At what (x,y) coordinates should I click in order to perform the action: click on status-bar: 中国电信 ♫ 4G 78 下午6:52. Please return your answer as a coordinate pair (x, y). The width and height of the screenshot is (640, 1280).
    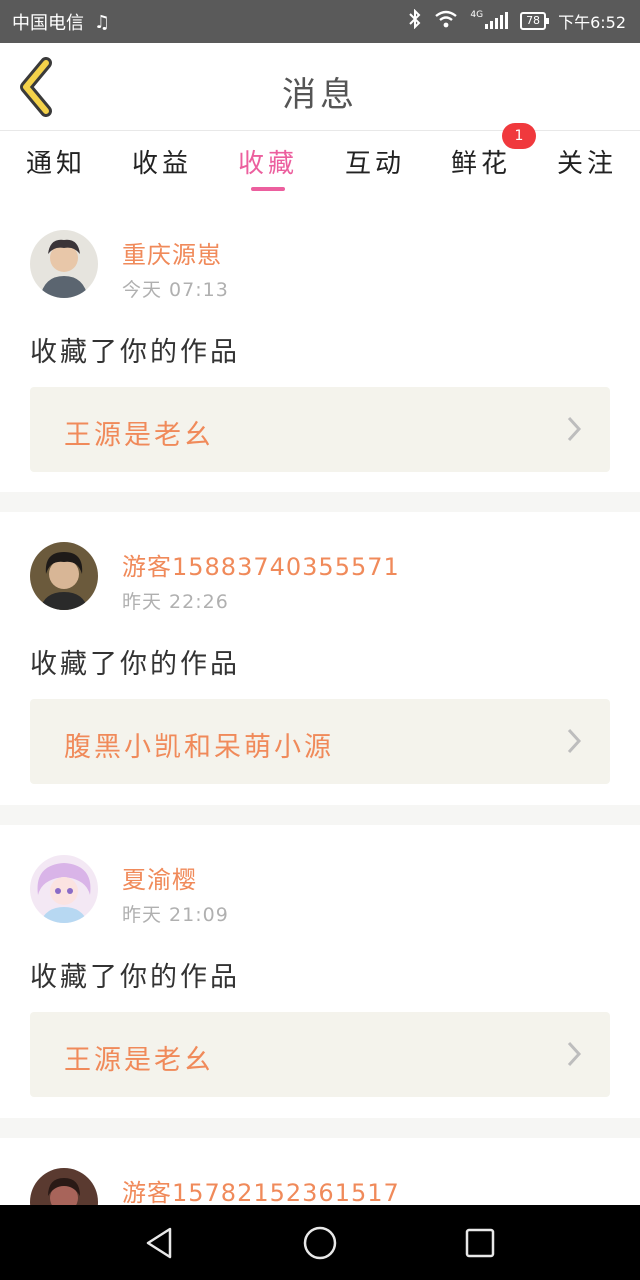
    Looking at the image, I should click on (320, 21).